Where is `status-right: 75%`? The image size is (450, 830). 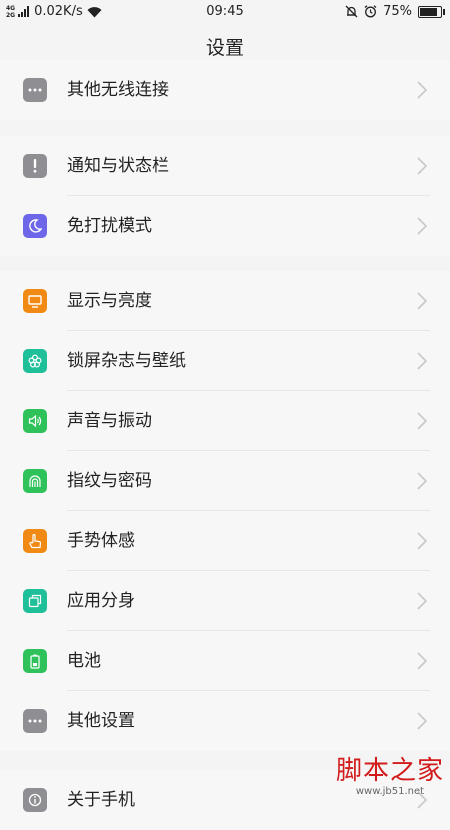 status-right: 75% is located at coordinates (395, 11).